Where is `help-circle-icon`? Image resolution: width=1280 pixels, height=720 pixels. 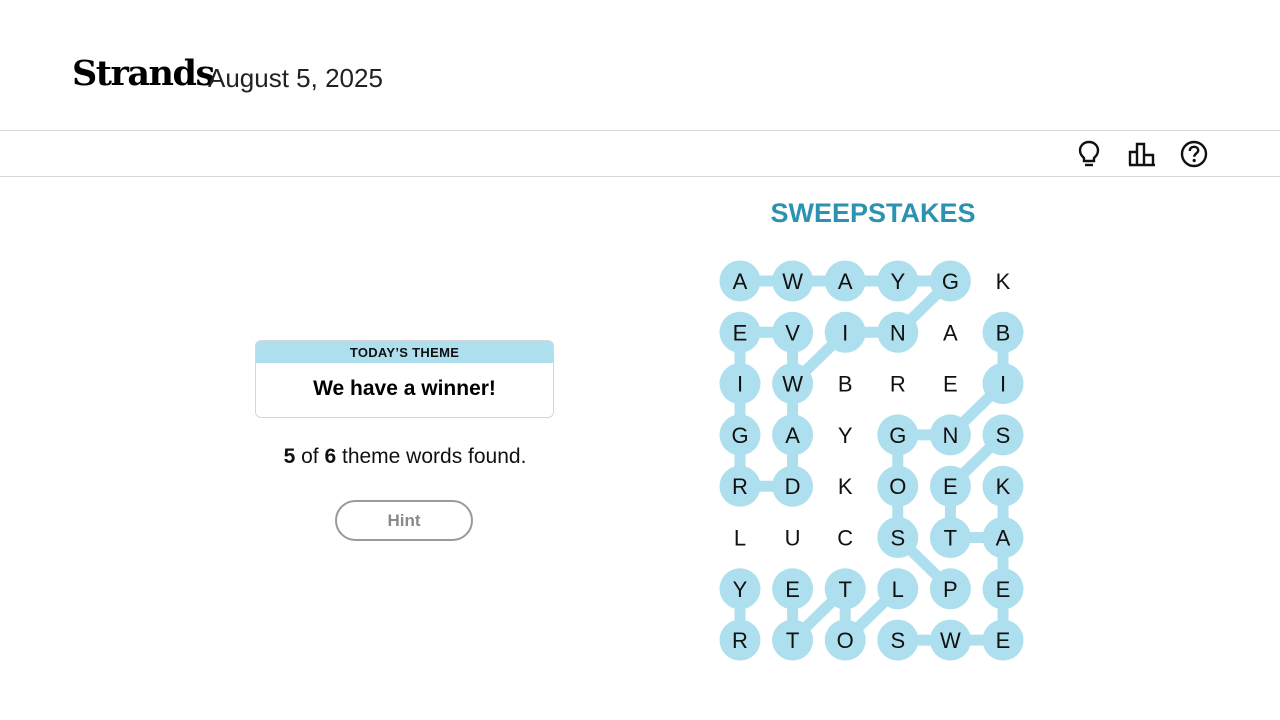
help-circle-icon is located at coordinates (1194, 154).